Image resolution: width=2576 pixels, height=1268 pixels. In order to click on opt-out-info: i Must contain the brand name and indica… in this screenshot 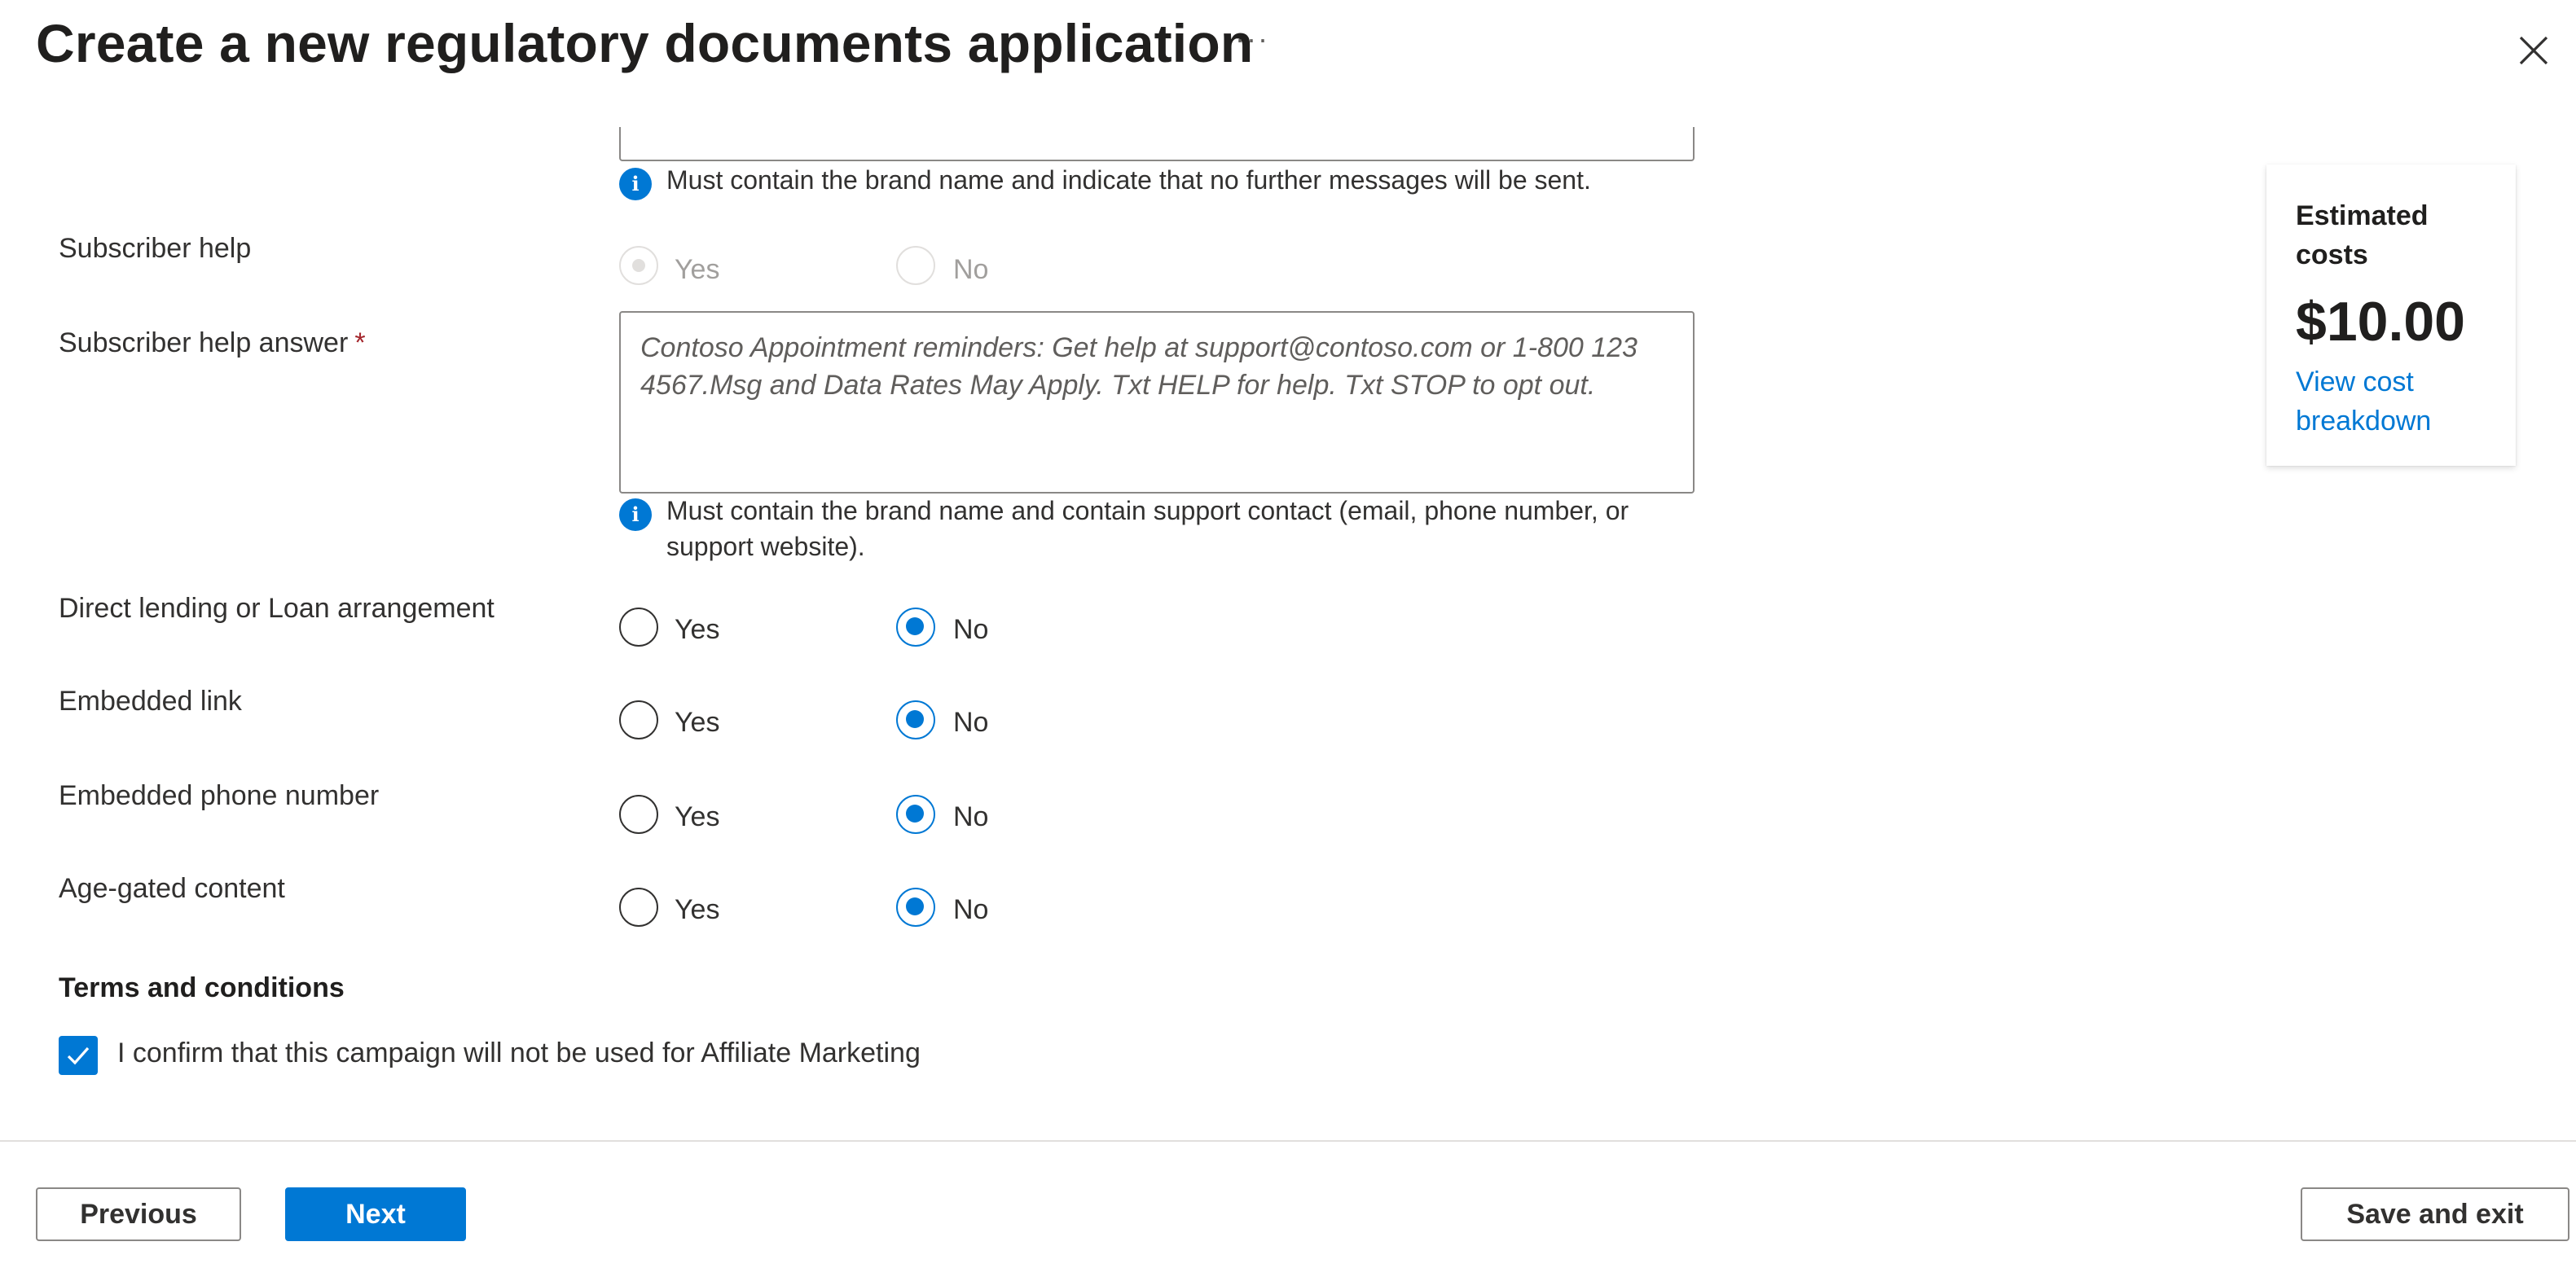, I will do `click(1157, 182)`.